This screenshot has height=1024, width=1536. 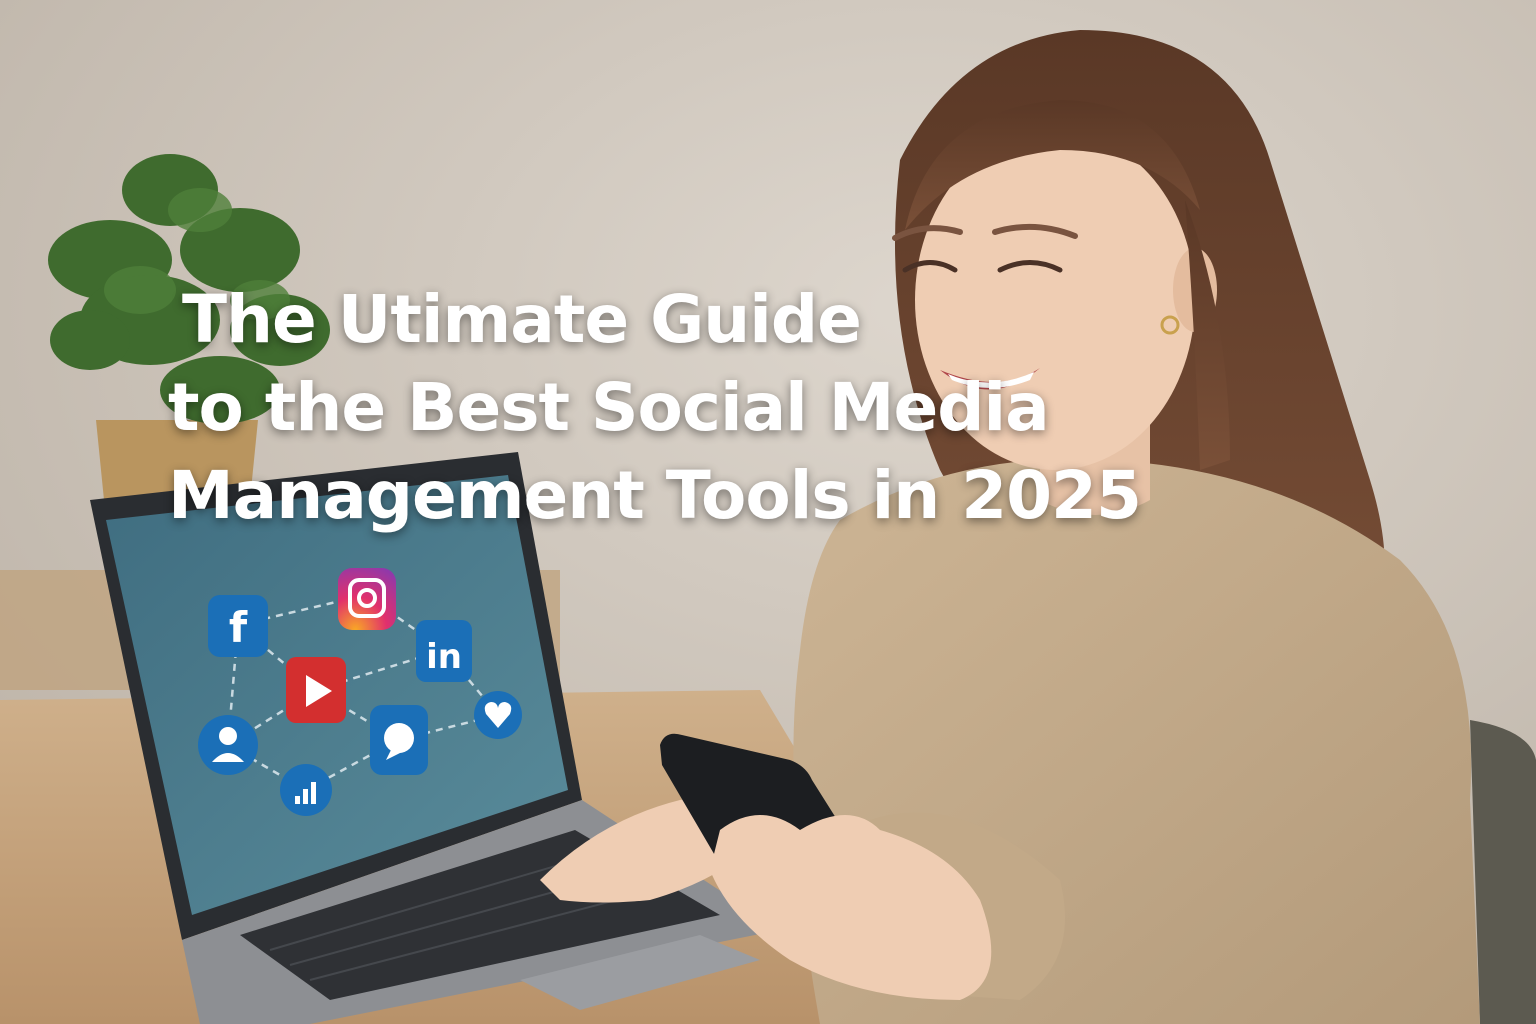 I want to click on svg-text: in, so click(x=444, y=657).